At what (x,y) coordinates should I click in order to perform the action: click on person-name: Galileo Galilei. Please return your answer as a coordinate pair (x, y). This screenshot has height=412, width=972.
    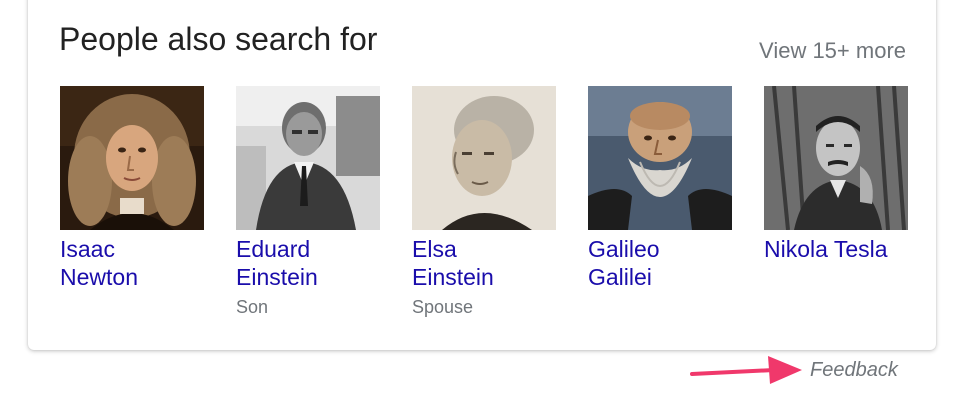
    Looking at the image, I should click on (668, 263).